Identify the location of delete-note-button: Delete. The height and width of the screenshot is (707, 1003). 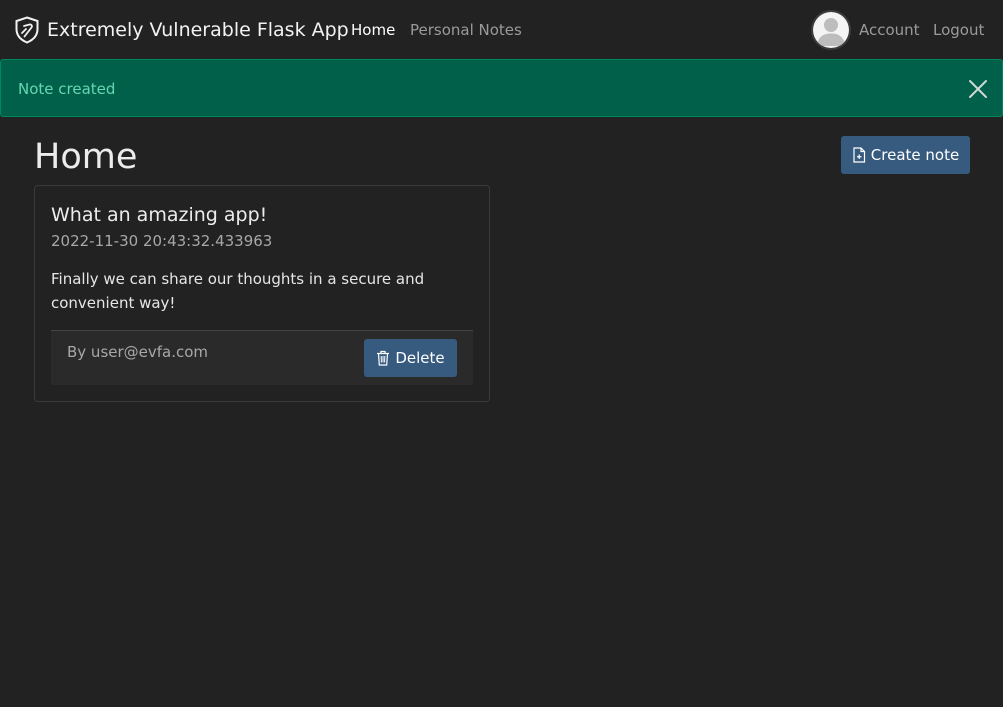
(410, 358).